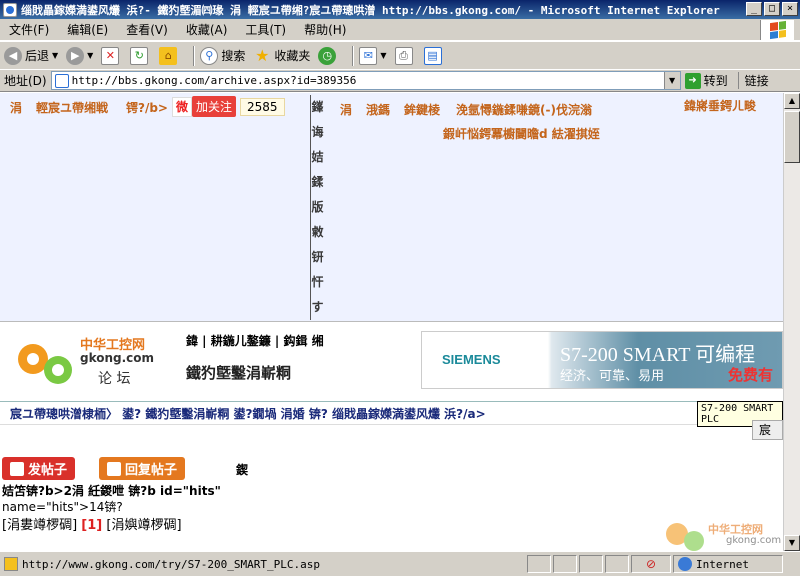 The width and height of the screenshot is (800, 576). Describe the element at coordinates (239, 373) in the screenshot. I see `forum-title: 鐵犳墍鑿涓嶄粡` at that location.